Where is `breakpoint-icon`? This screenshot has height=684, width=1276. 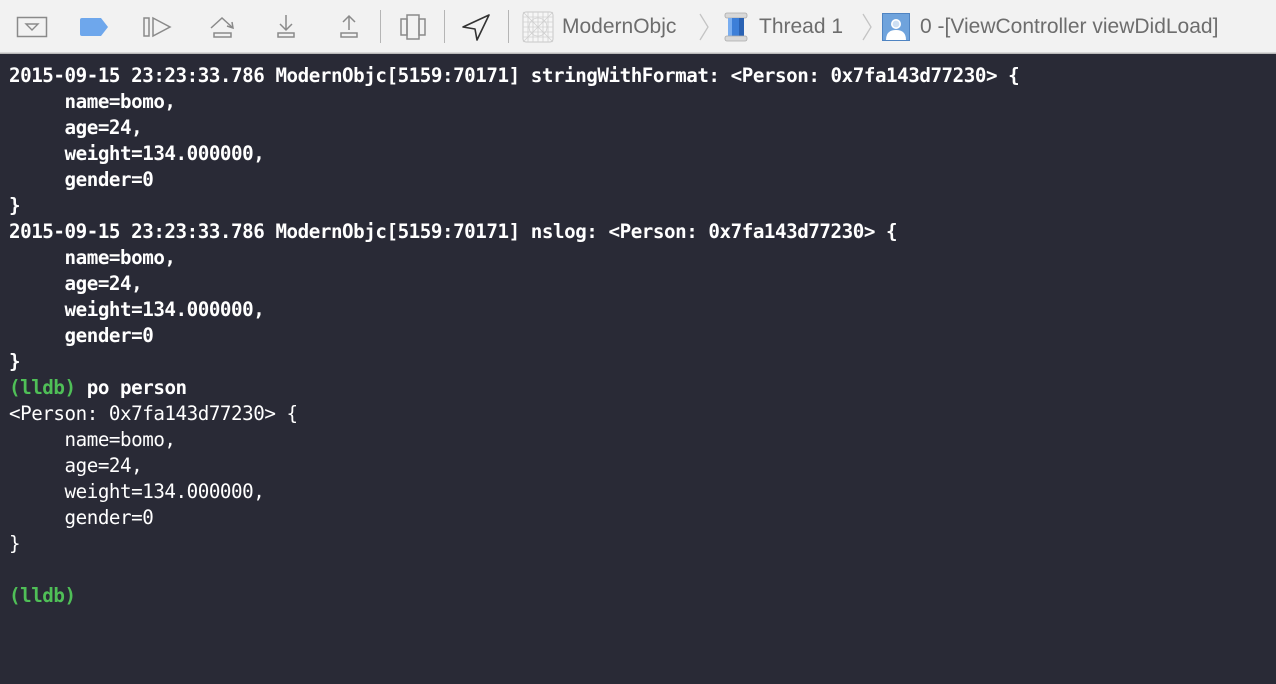
breakpoint-icon is located at coordinates (94, 27).